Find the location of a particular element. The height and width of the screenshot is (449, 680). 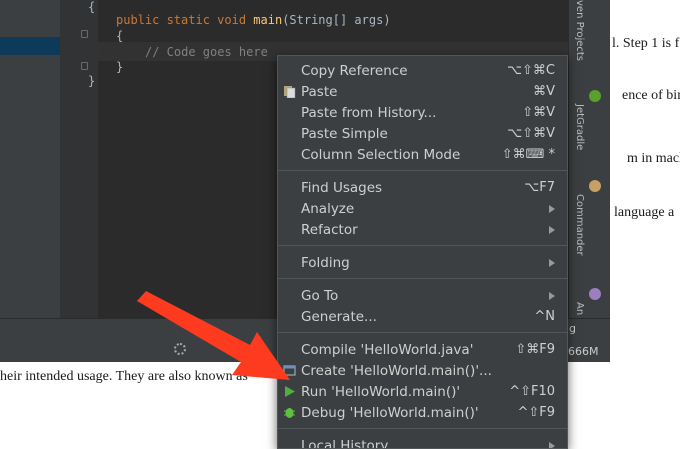

annotation-arrow-icon is located at coordinates (213, 335).